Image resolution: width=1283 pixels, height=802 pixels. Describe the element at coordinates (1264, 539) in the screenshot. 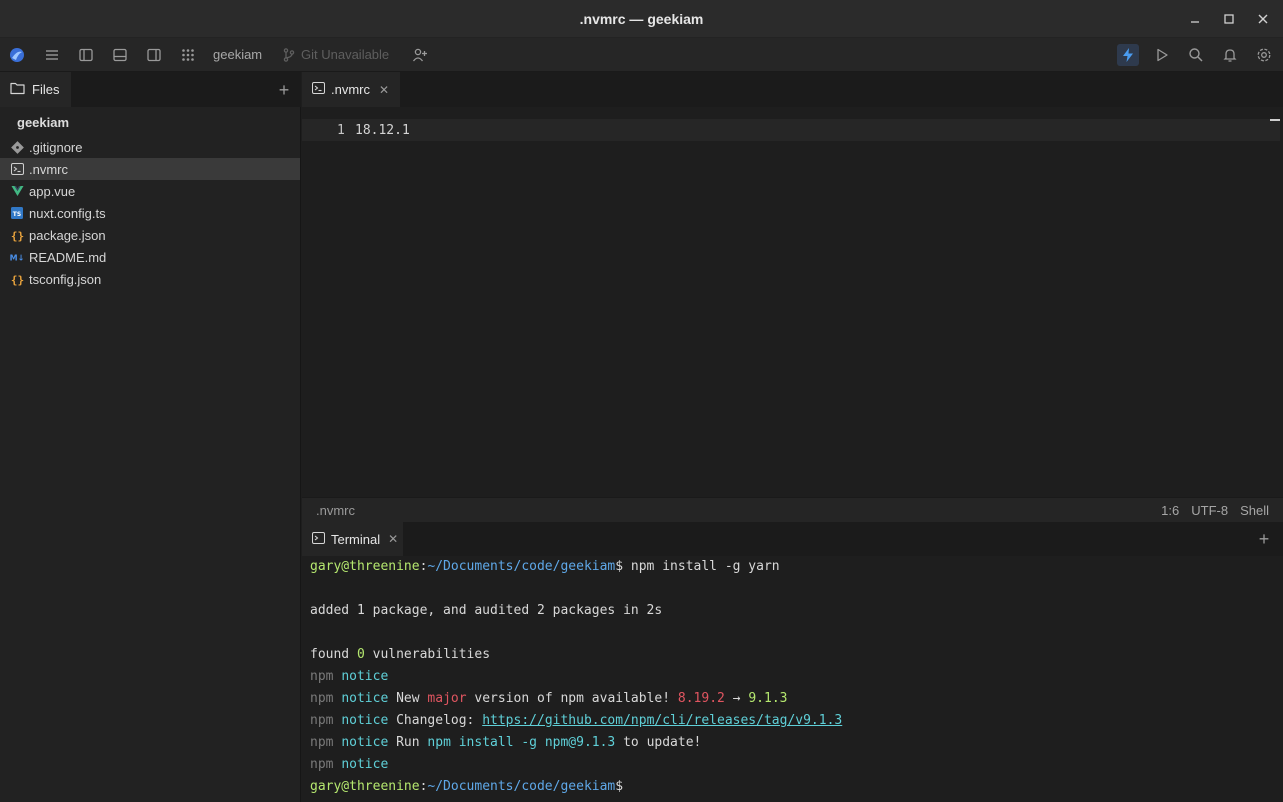

I see `add-terminal-icon: +` at that location.